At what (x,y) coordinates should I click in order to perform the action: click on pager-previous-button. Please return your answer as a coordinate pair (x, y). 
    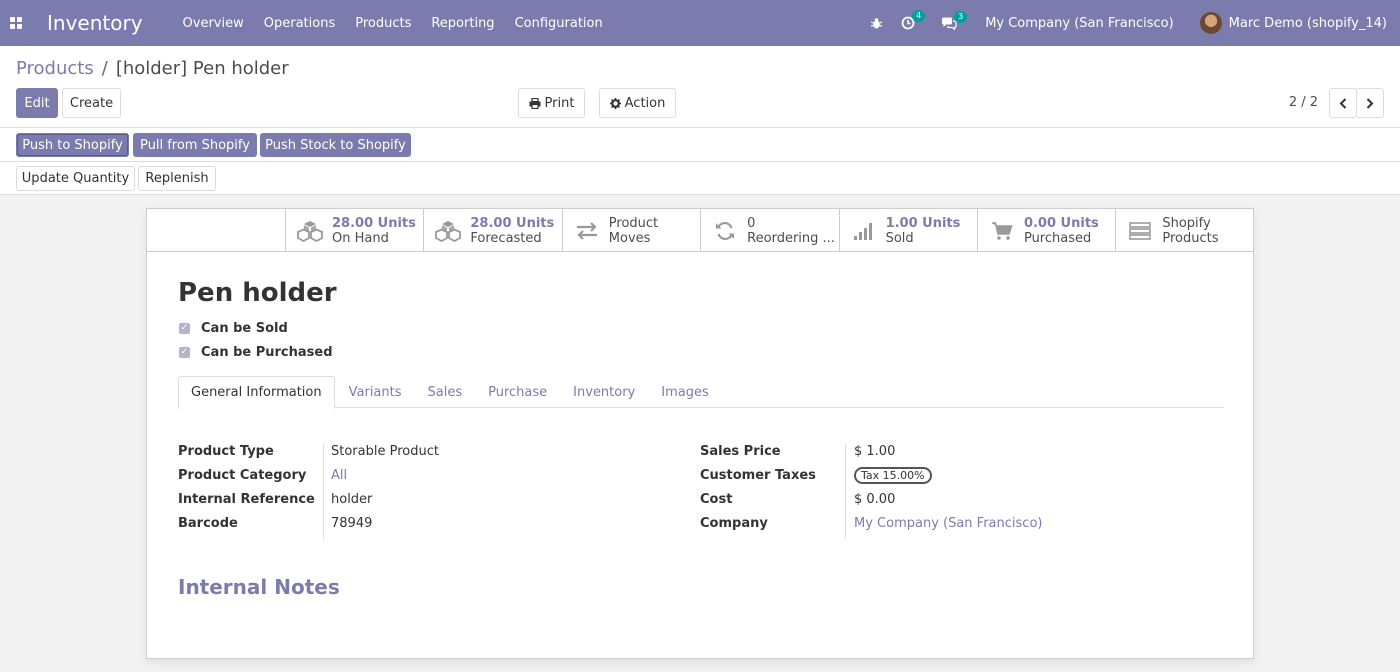
    Looking at the image, I should click on (1343, 103).